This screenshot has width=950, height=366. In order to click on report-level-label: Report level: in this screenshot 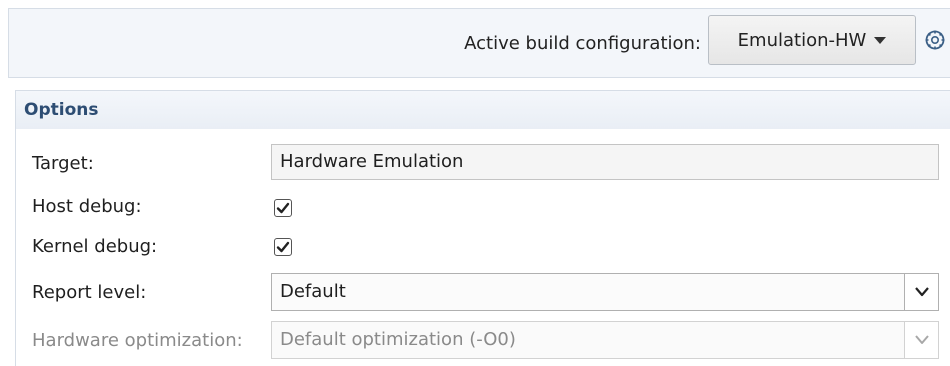, I will do `click(89, 292)`.